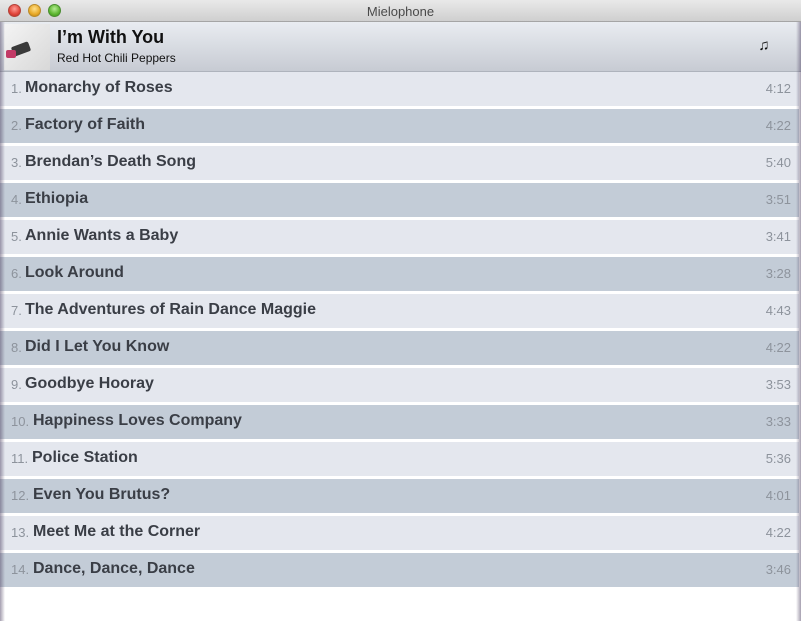  Describe the element at coordinates (778, 162) in the screenshot. I see `track-duration: 5:40` at that location.